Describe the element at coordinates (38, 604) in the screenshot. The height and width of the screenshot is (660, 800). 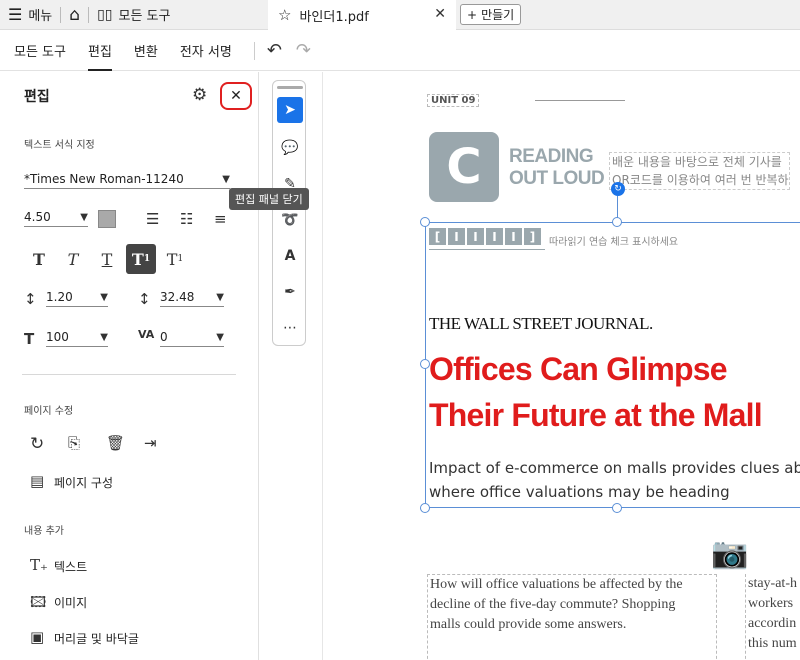
I see `add-image-icon: 🖾` at that location.